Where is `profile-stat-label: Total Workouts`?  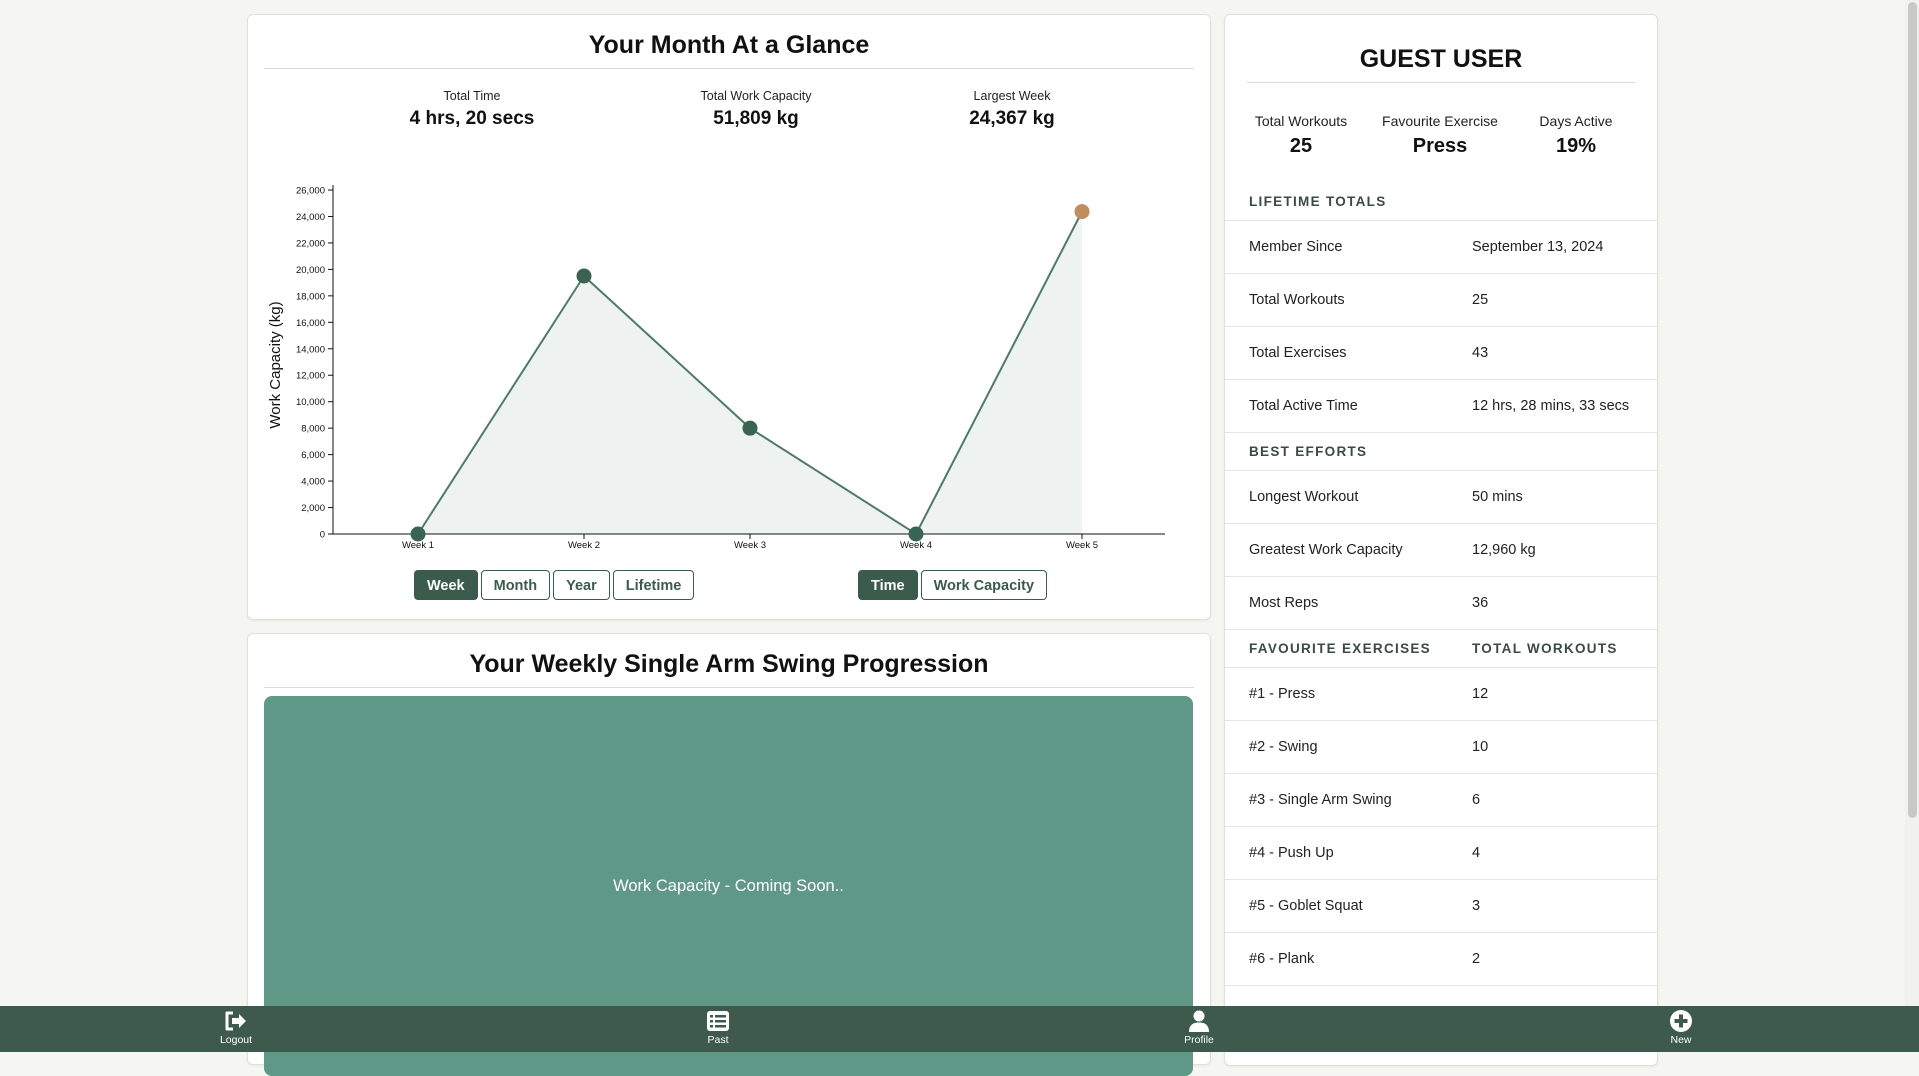
profile-stat-label: Total Workouts is located at coordinates (1301, 121).